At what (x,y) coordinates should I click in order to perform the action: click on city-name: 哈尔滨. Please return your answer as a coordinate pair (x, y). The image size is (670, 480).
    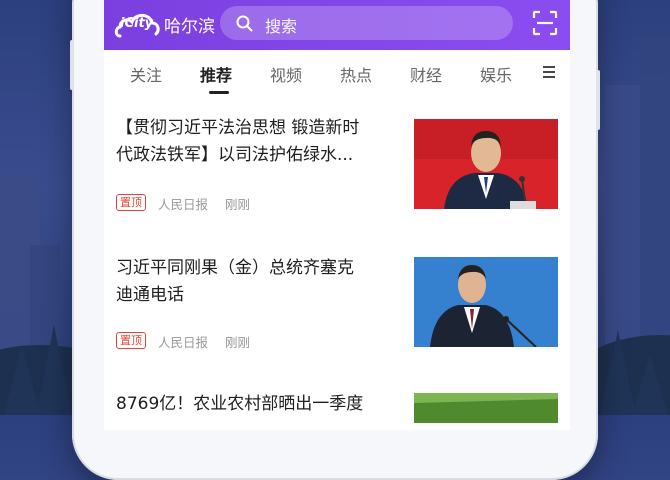
    Looking at the image, I should click on (189, 24).